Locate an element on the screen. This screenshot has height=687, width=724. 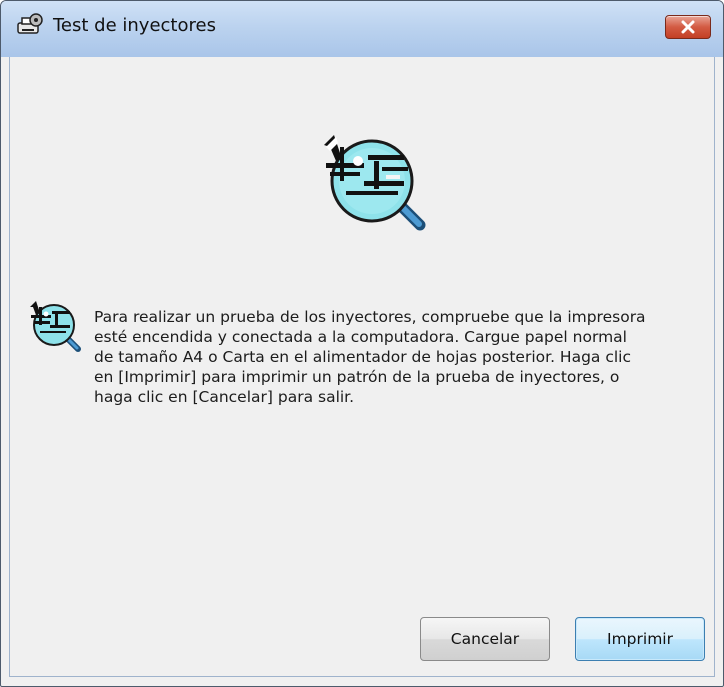
cancel-button: Cancelar is located at coordinates (485, 639).